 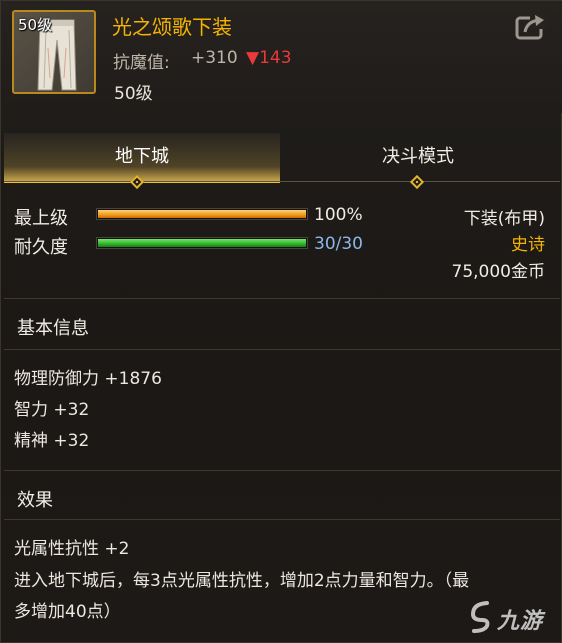 I want to click on effect-line: 光属性抗性 +2, so click(x=72, y=549).